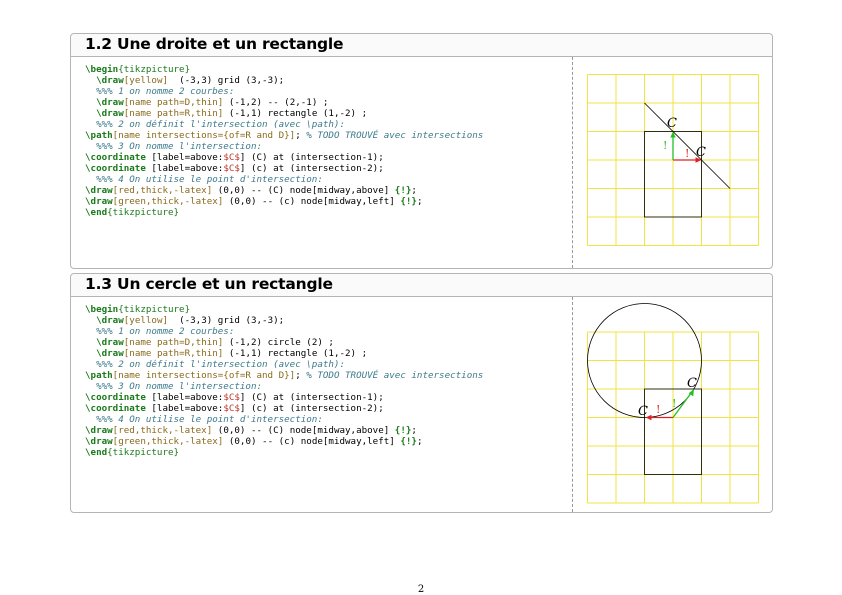 The width and height of the screenshot is (842, 595). Describe the element at coordinates (421, 589) in the screenshot. I see `page-number: 2` at that location.